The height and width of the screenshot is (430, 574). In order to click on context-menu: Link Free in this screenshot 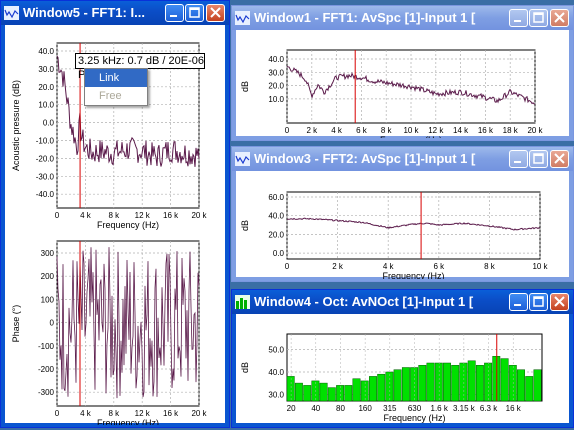, I will do `click(116, 87)`.